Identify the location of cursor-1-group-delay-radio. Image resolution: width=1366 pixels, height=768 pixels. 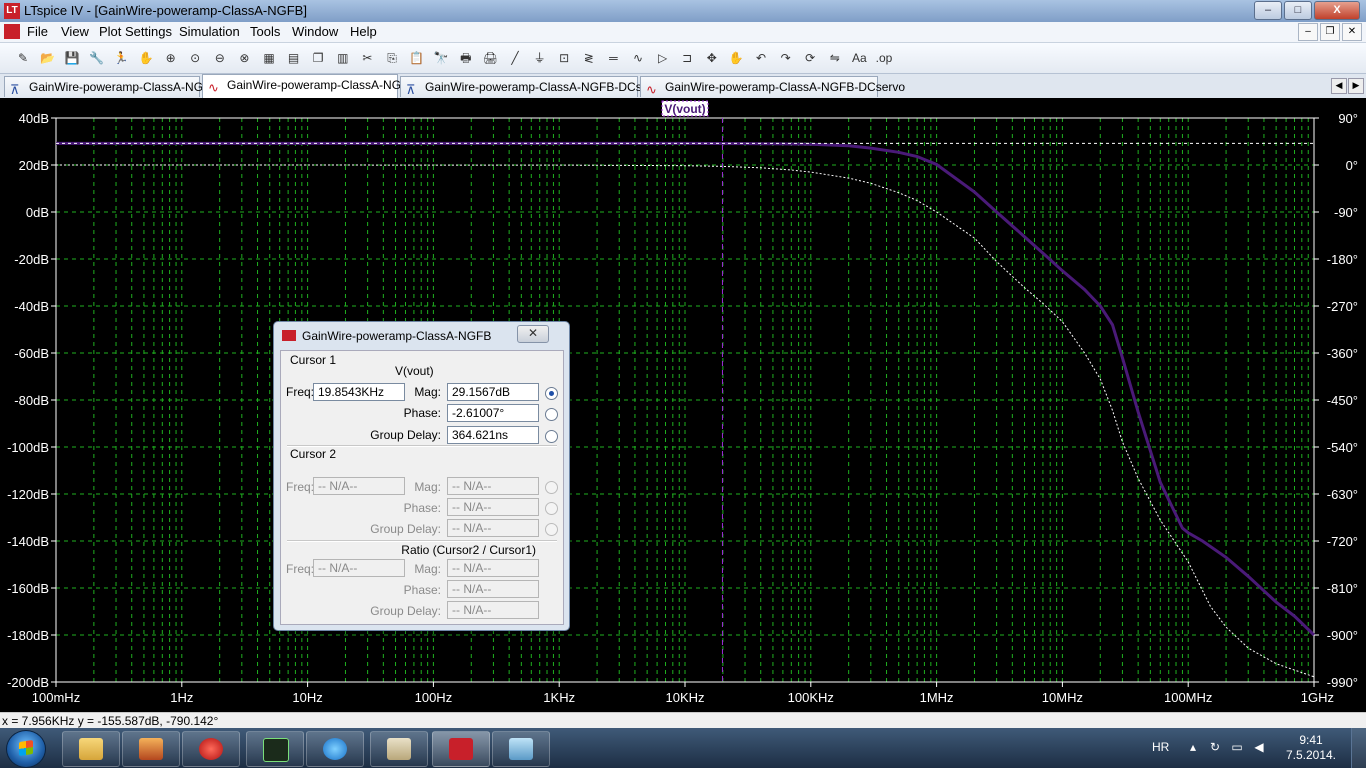
(551, 436).